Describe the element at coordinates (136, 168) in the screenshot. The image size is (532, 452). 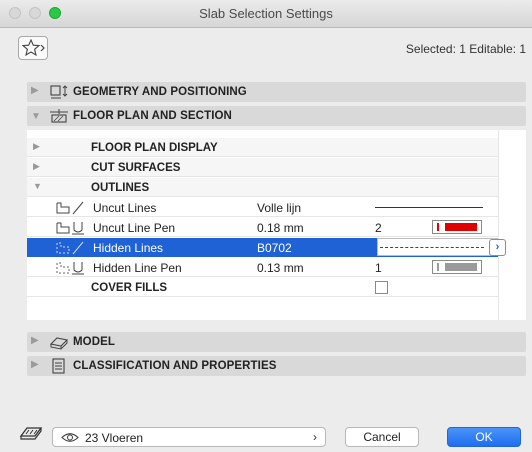
I see `group-label: CUT SURFACES` at that location.